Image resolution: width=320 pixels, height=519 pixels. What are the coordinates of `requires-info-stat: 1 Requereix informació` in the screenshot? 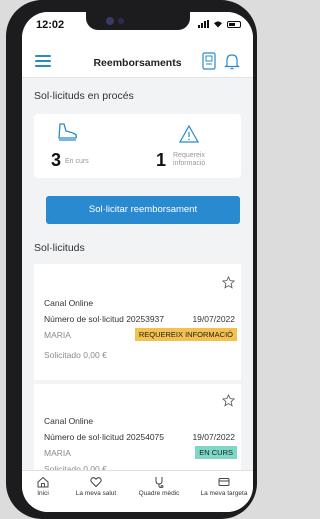 It's located at (189, 146).